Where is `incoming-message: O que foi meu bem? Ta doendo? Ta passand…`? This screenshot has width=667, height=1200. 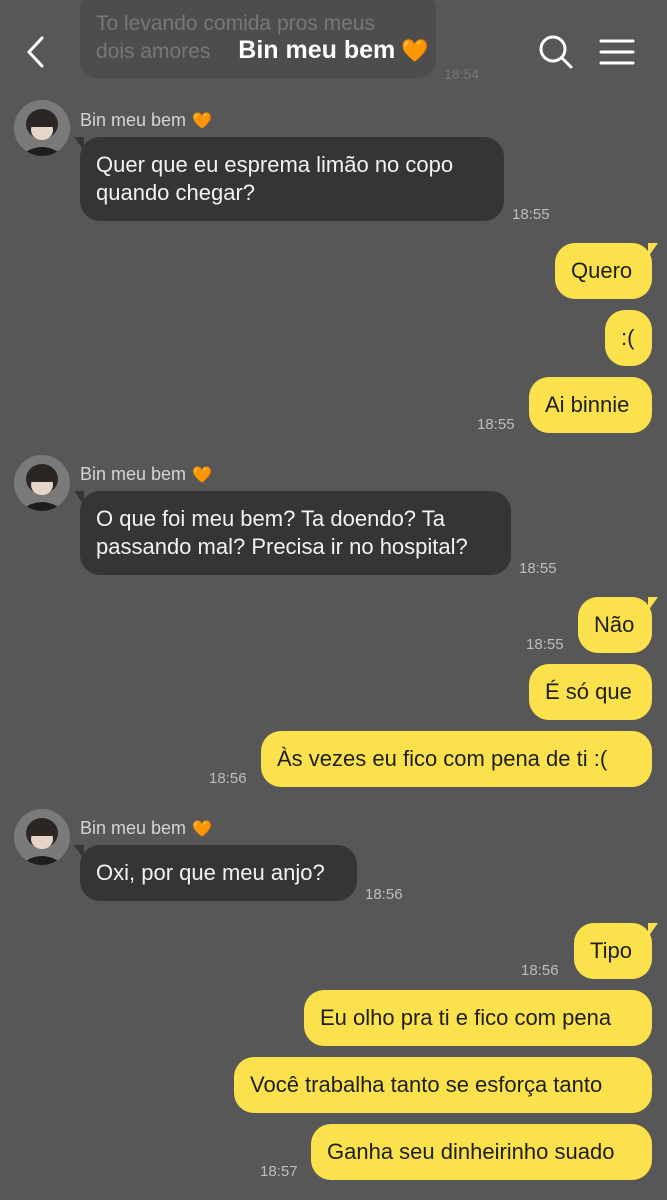 incoming-message: O que foi meu bem? Ta doendo? Ta passand… is located at coordinates (292, 533).